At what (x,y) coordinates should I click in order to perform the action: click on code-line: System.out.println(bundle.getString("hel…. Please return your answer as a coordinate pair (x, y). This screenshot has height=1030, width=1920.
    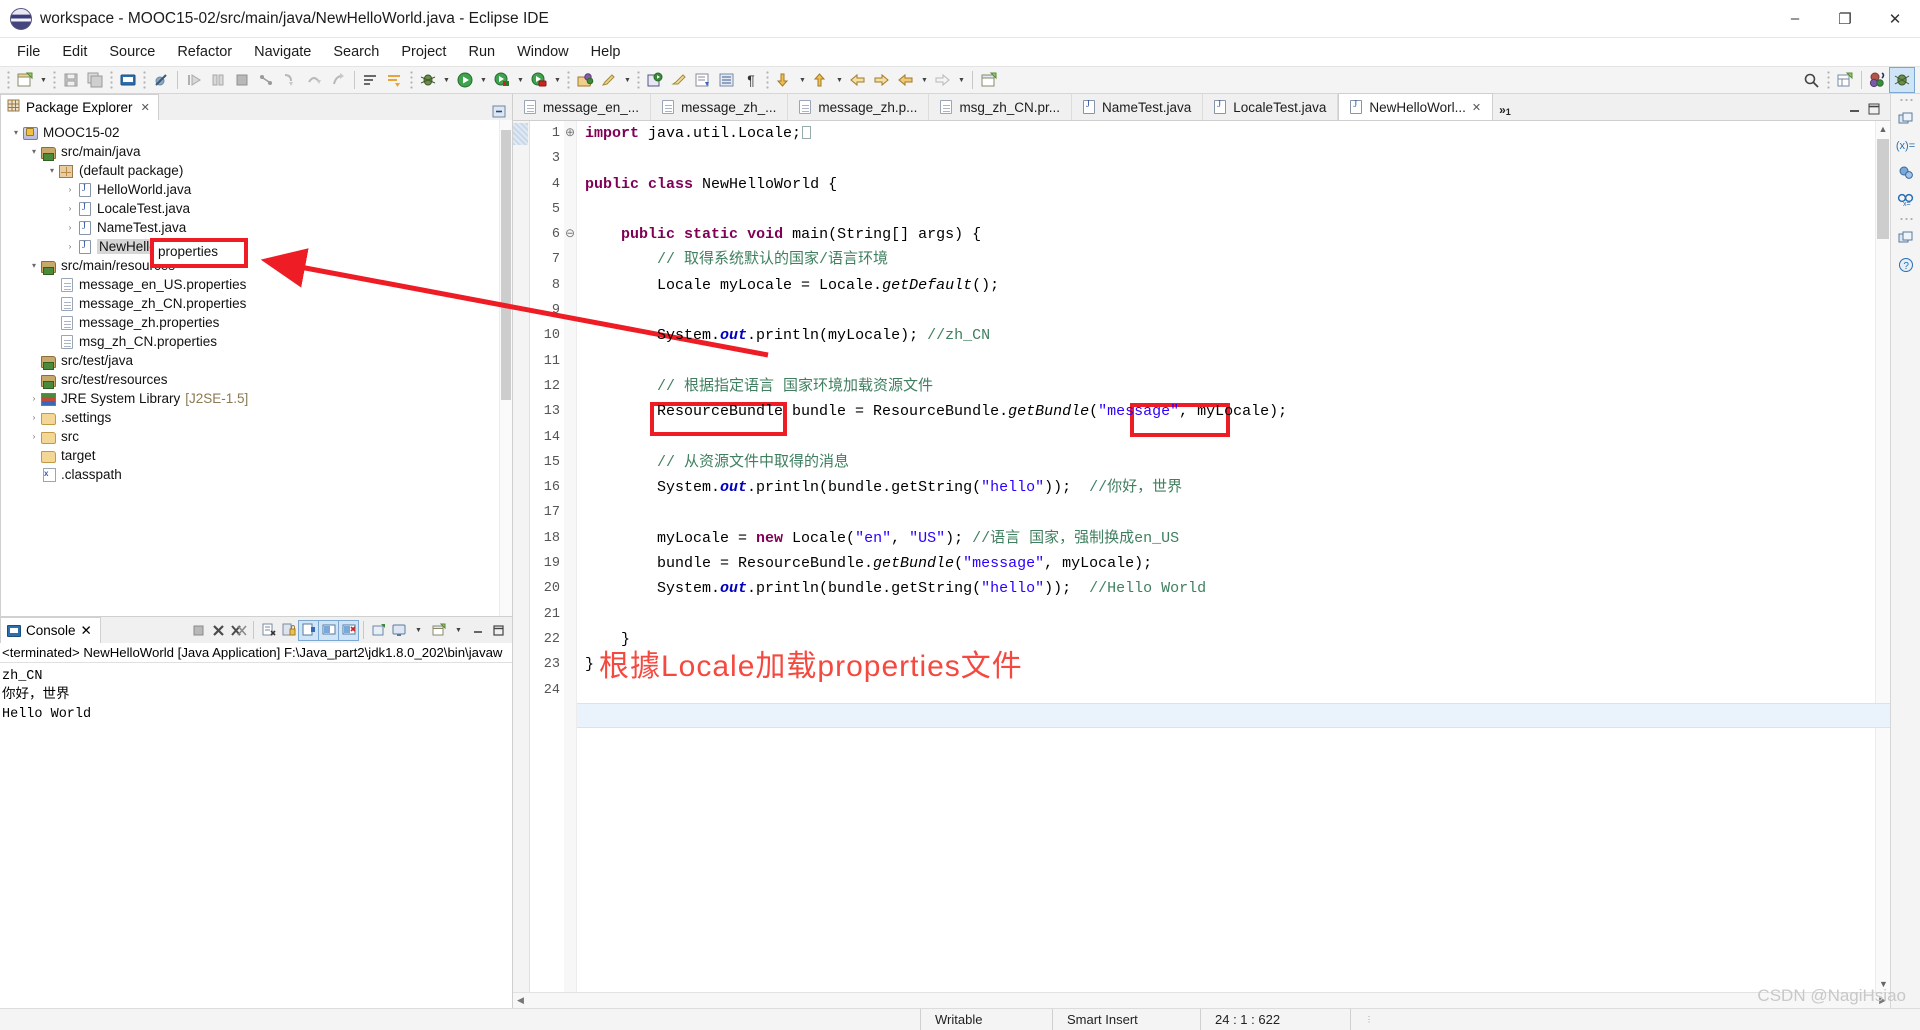
    Looking at the image, I should click on (1237, 487).